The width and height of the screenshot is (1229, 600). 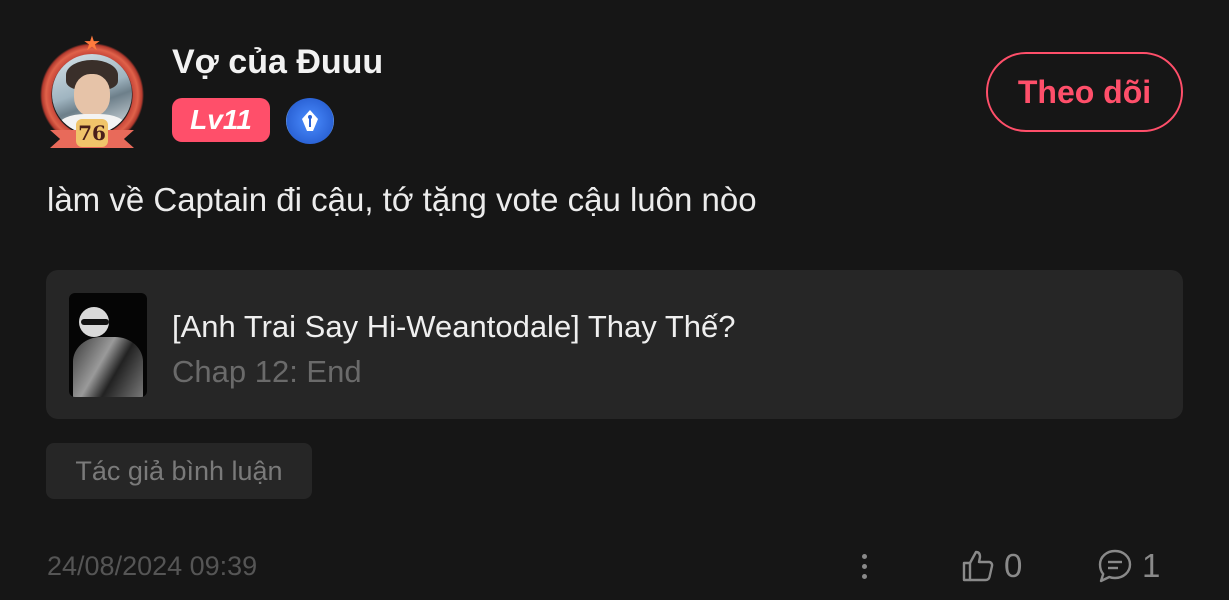 I want to click on user-avatar: ★ 76, so click(x=92, y=92).